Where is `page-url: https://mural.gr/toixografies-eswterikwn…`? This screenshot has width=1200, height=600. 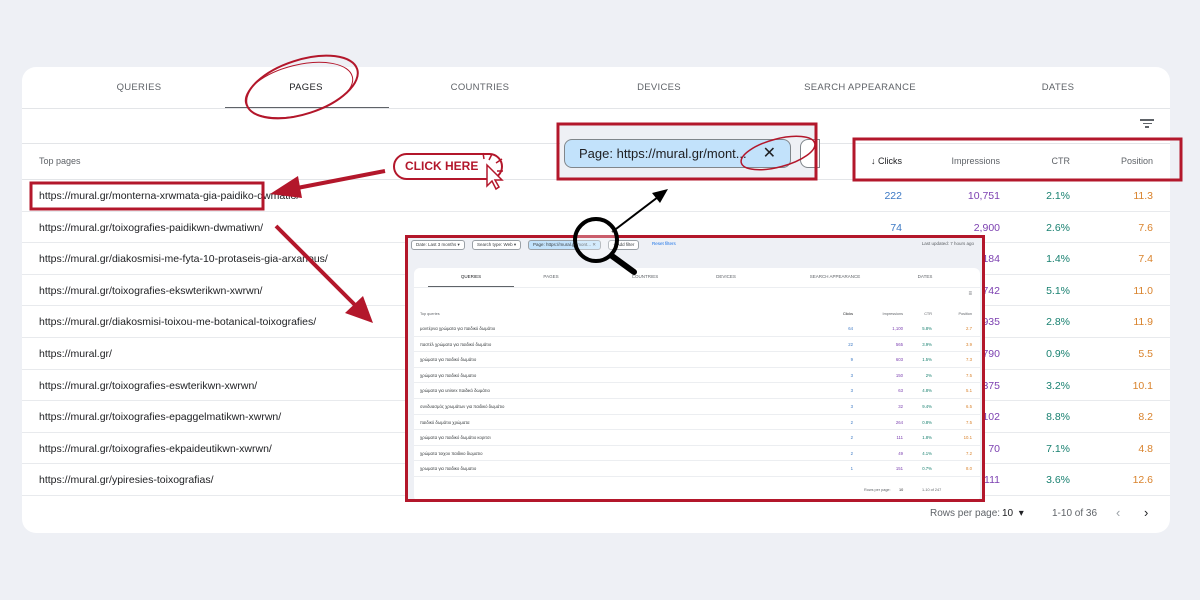
page-url: https://mural.gr/toixografies-eswterikwn… is located at coordinates (148, 386).